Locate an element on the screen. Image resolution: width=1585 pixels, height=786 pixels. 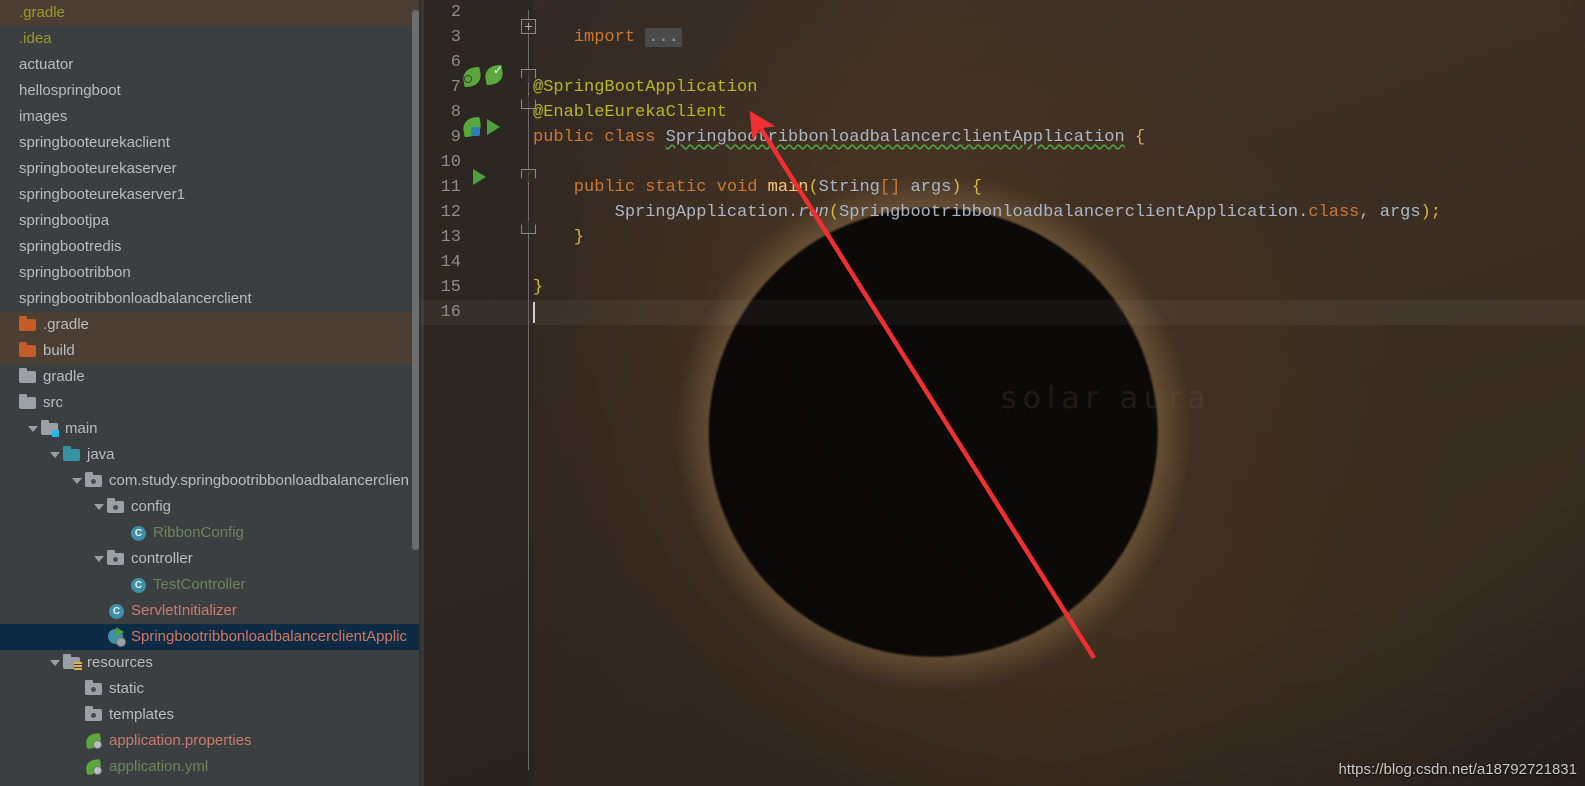
tree-item-label: .gradle is located at coordinates (42, 12).